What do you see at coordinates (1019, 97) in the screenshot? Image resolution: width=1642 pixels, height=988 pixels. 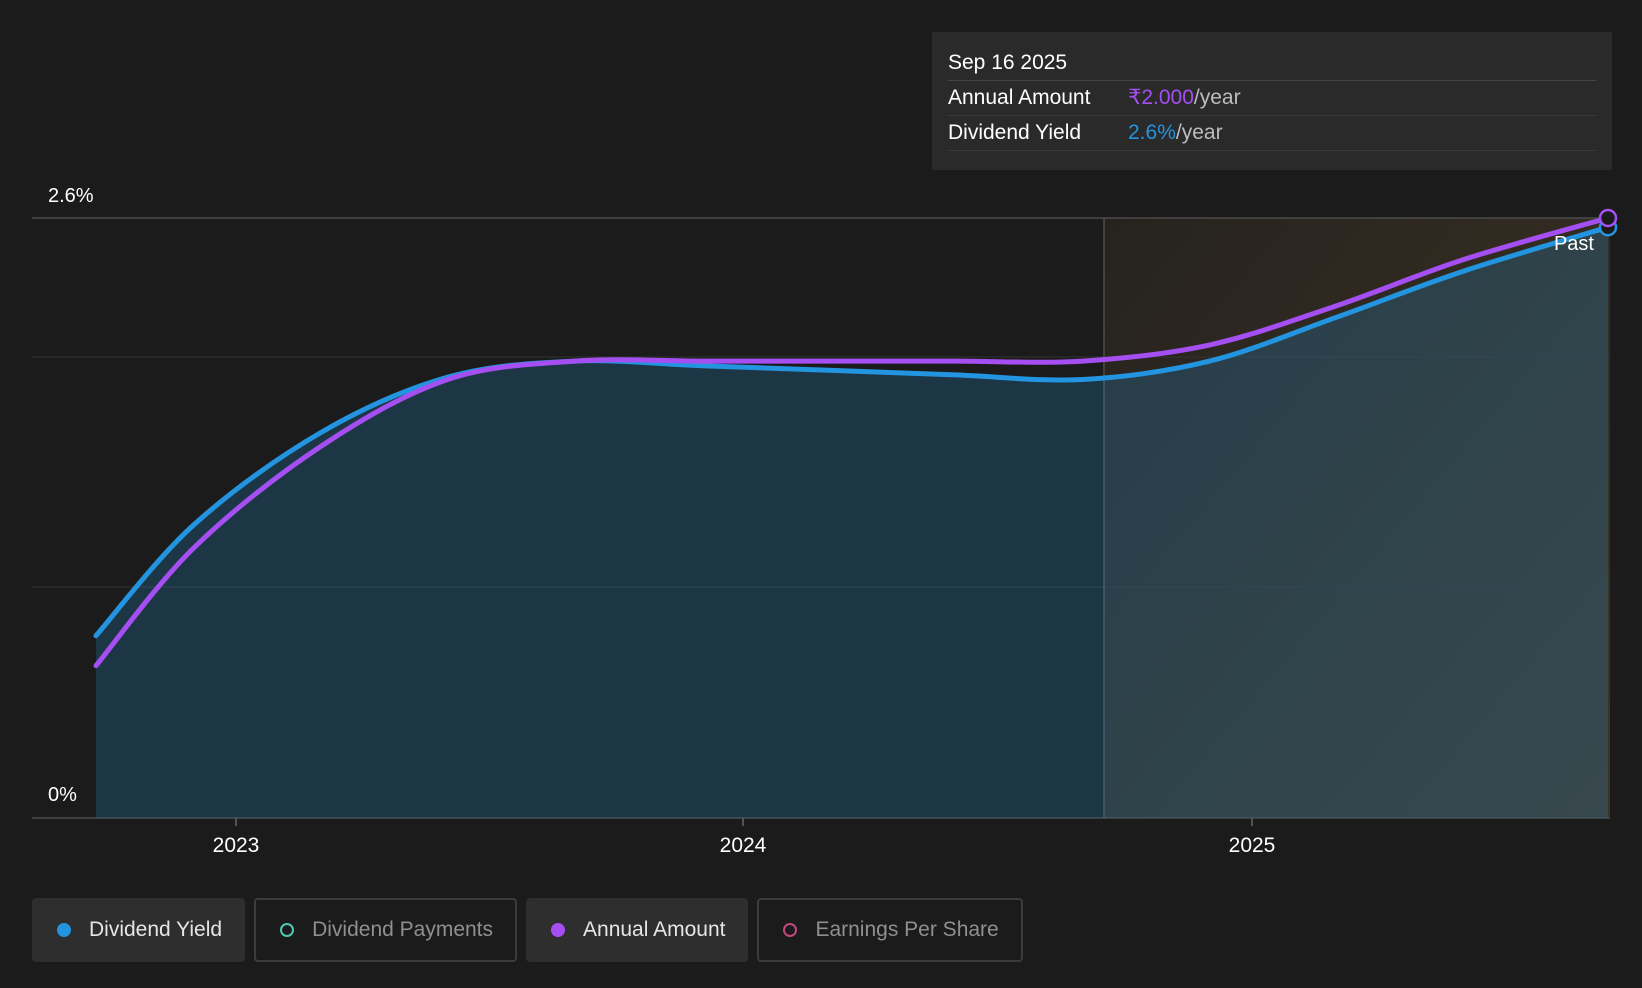 I see `tooltip-label: Annual Amount` at bounding box center [1019, 97].